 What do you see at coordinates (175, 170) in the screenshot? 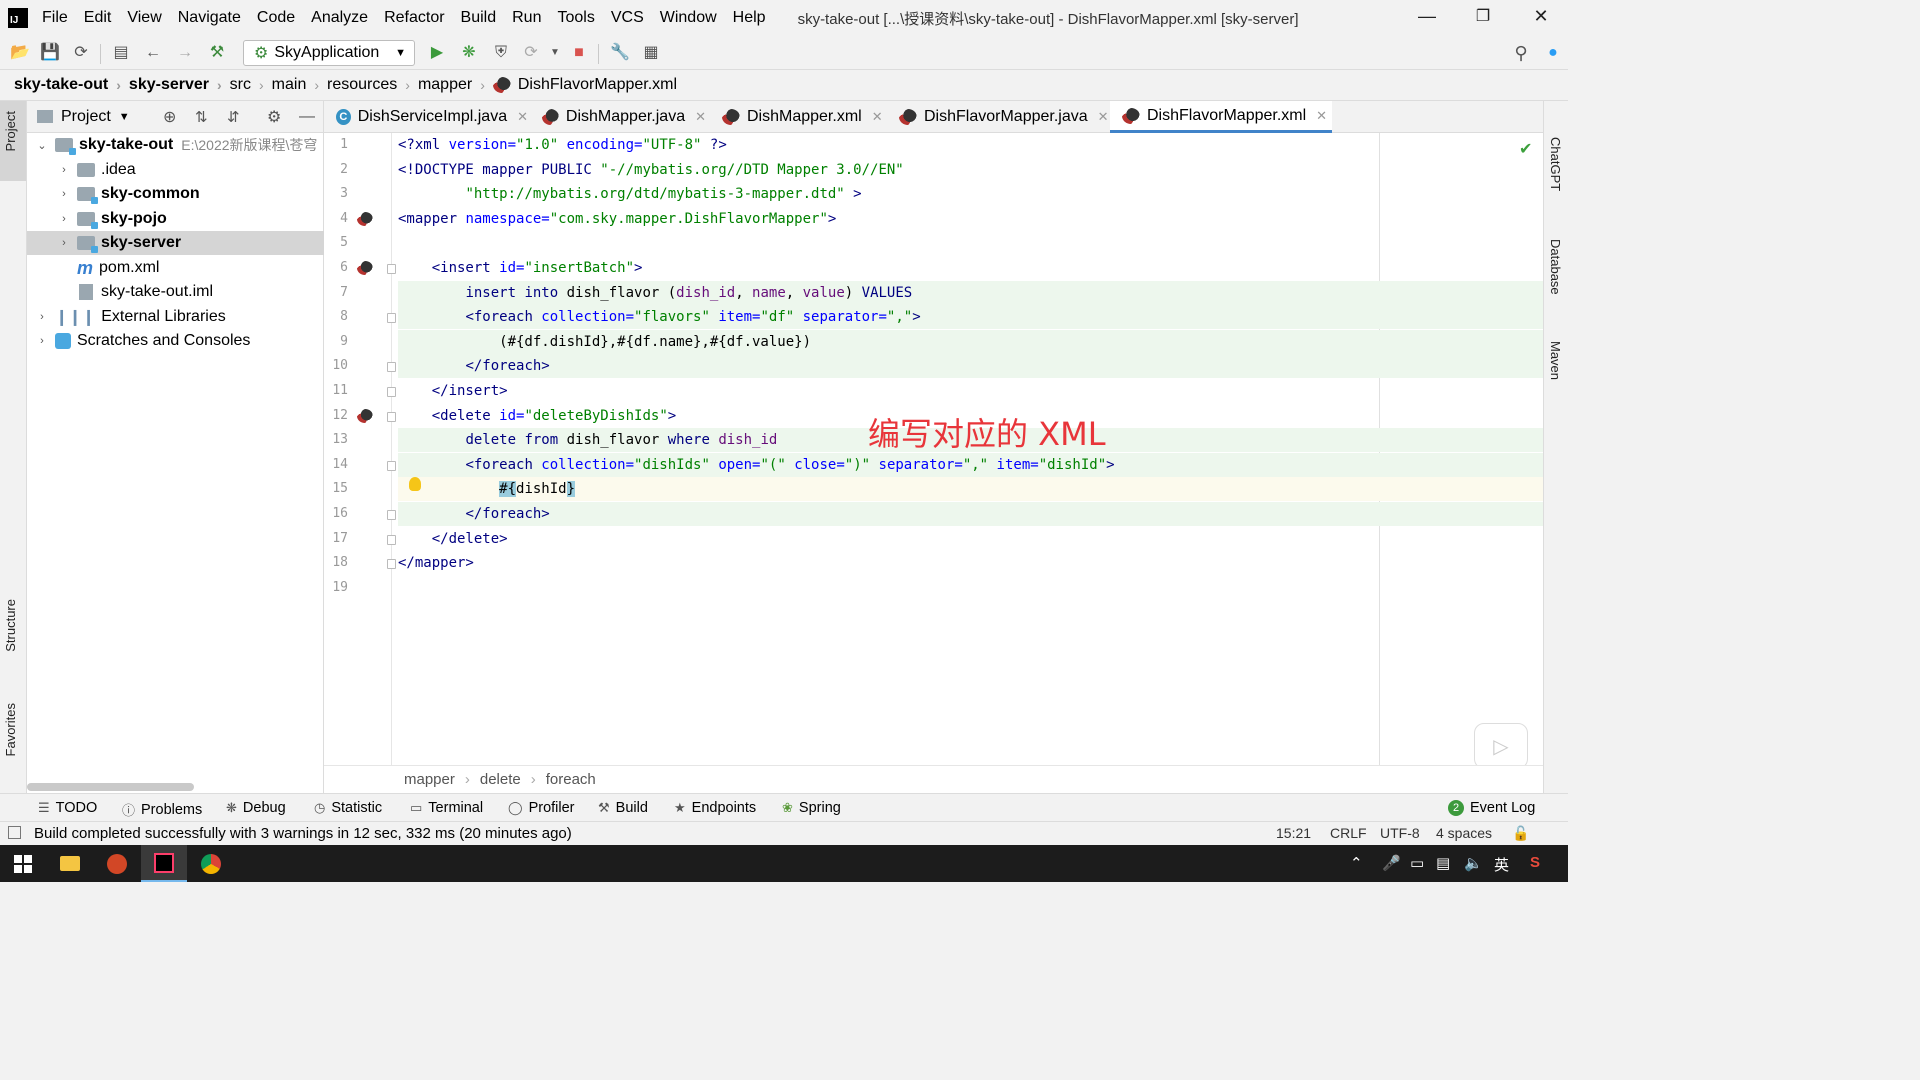
I see `tree-item-idea: › .idea` at bounding box center [175, 170].